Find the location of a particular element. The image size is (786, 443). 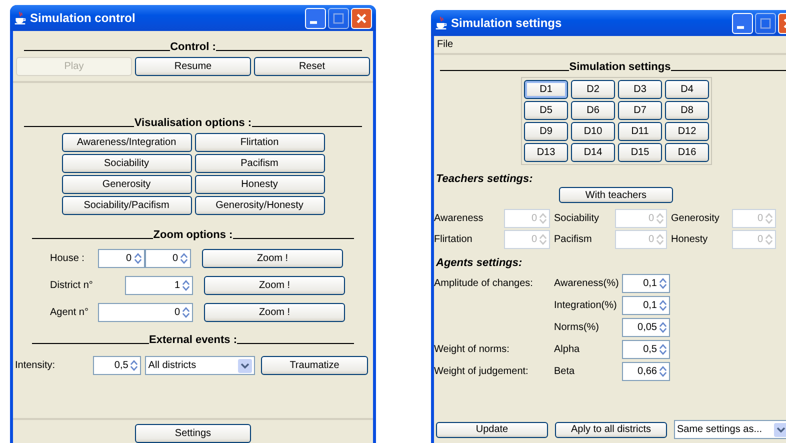

section-heading: Agents settings: is located at coordinates (480, 263).